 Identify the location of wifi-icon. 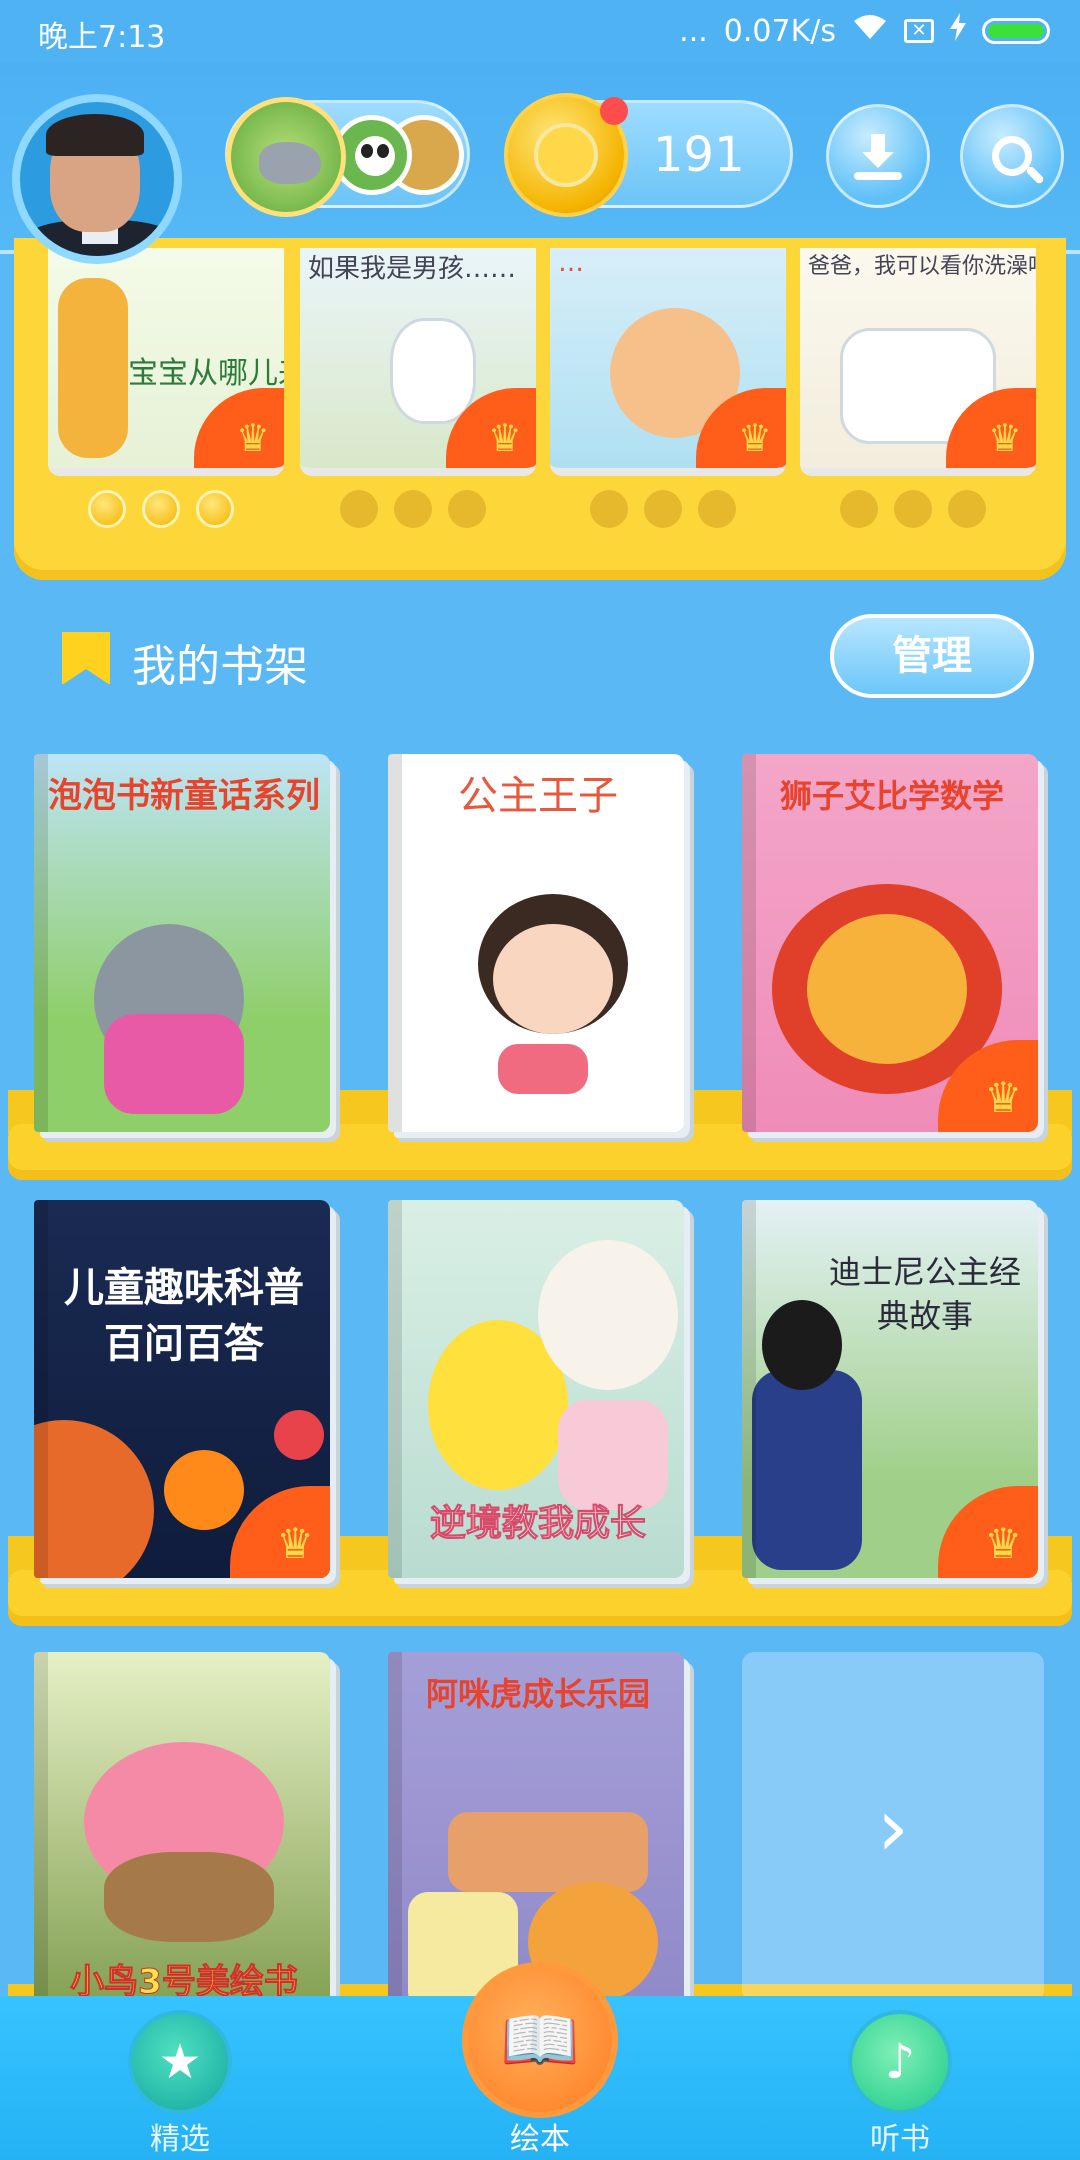
(870, 31).